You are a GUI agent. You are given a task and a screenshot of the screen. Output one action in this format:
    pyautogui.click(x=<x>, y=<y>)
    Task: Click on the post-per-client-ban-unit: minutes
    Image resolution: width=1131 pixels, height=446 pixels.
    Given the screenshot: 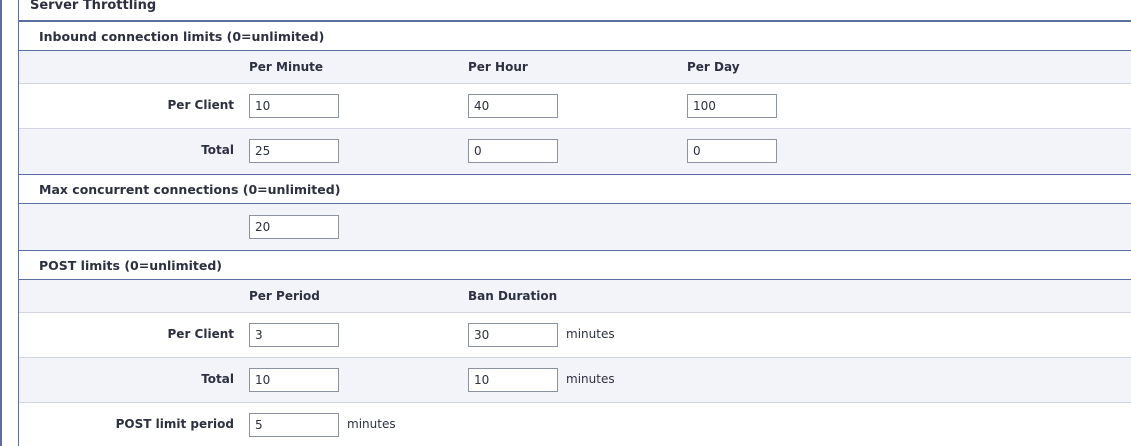 What is the action you would take?
    pyautogui.click(x=590, y=334)
    